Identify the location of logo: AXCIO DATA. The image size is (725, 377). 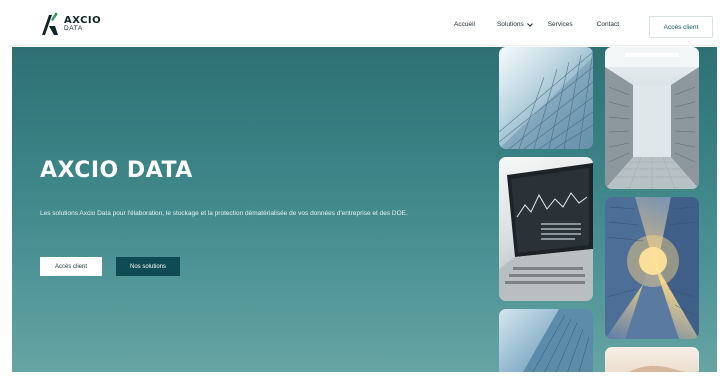
(70, 24).